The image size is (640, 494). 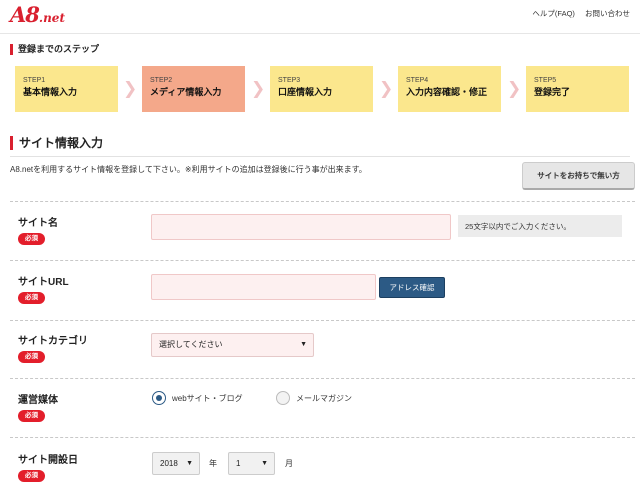 What do you see at coordinates (578, 176) in the screenshot?
I see `no-site-button: サイトをお持ちで無い方` at bounding box center [578, 176].